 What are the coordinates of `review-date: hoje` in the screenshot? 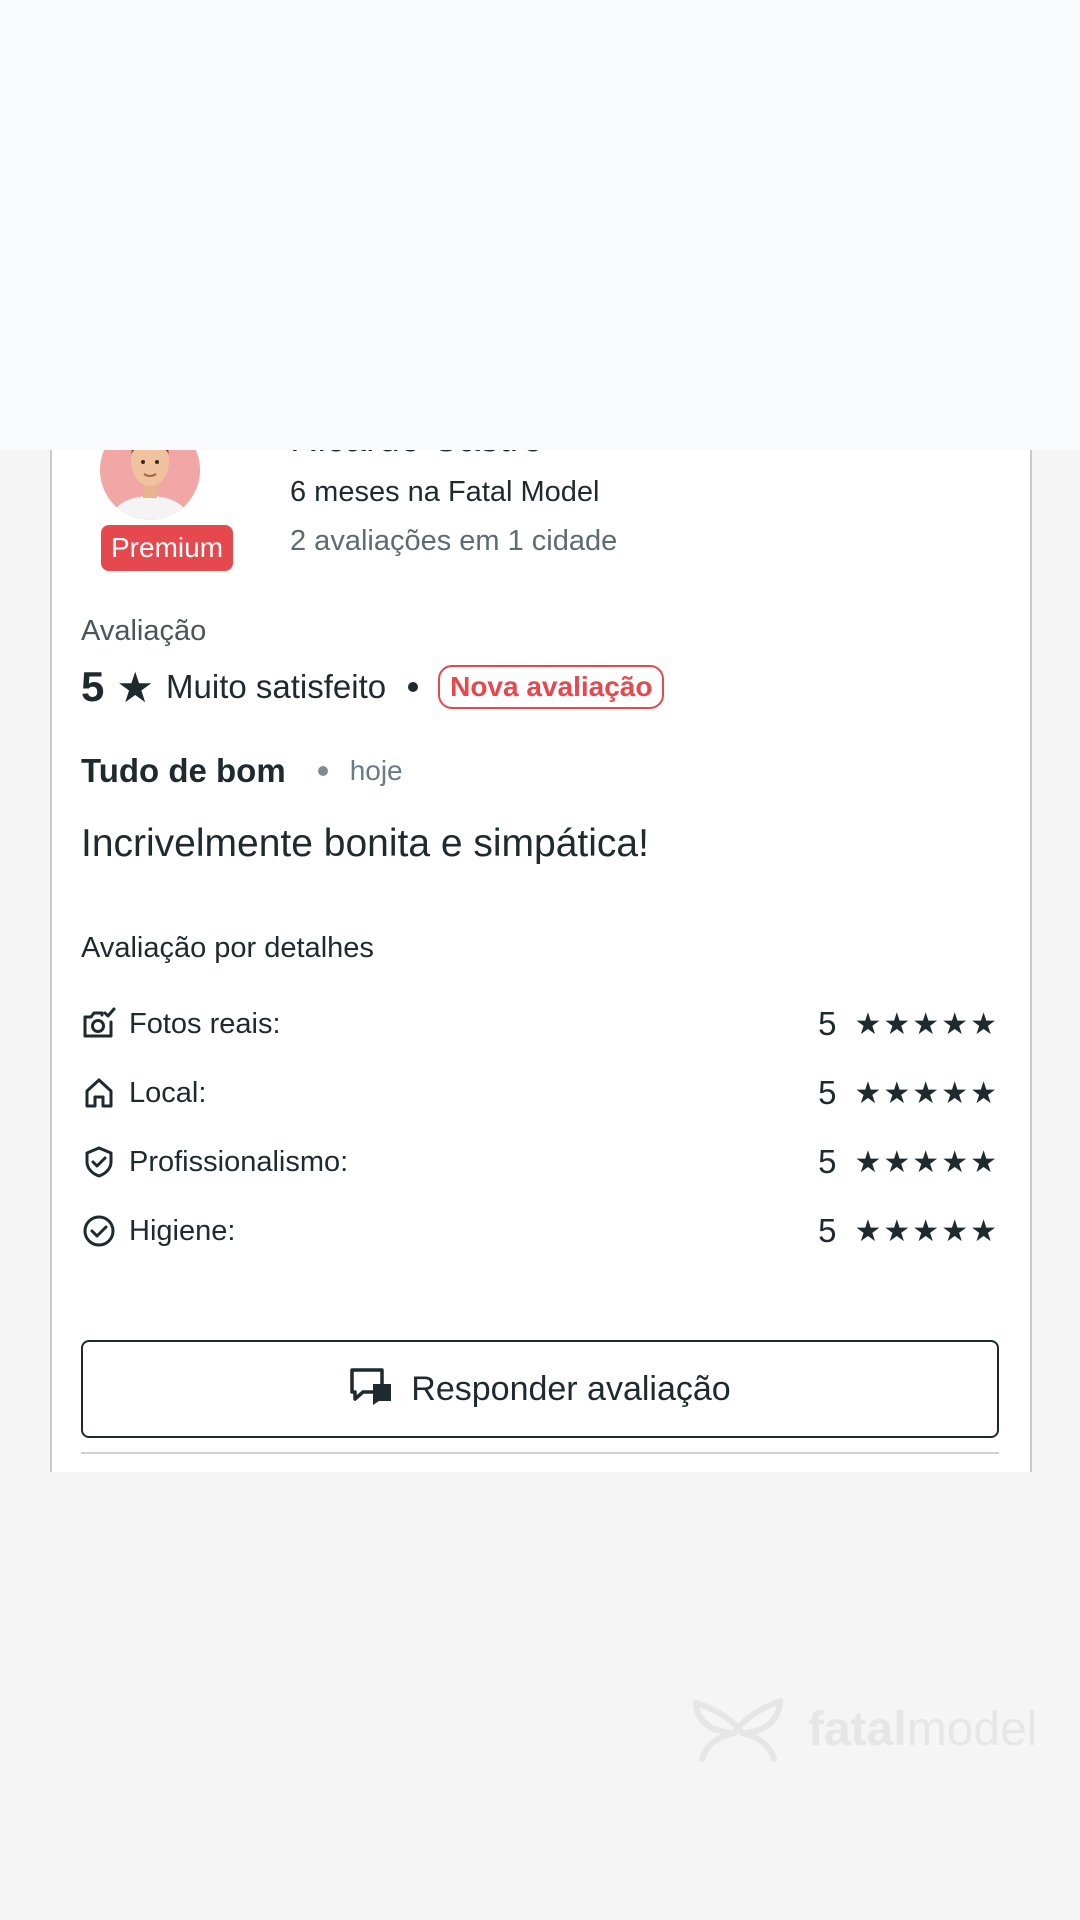 It's located at (376, 770).